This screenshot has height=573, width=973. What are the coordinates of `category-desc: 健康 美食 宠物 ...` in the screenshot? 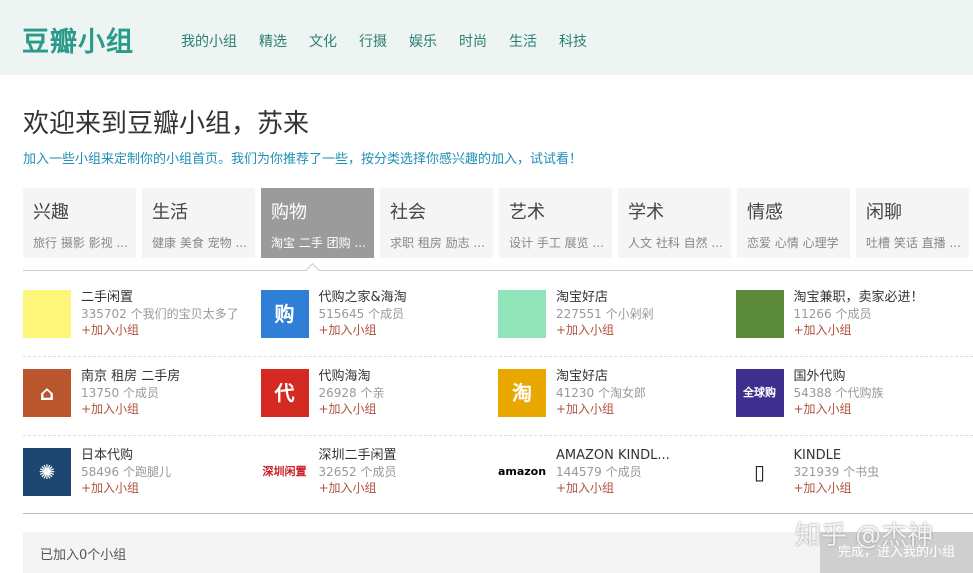 It's located at (199, 243).